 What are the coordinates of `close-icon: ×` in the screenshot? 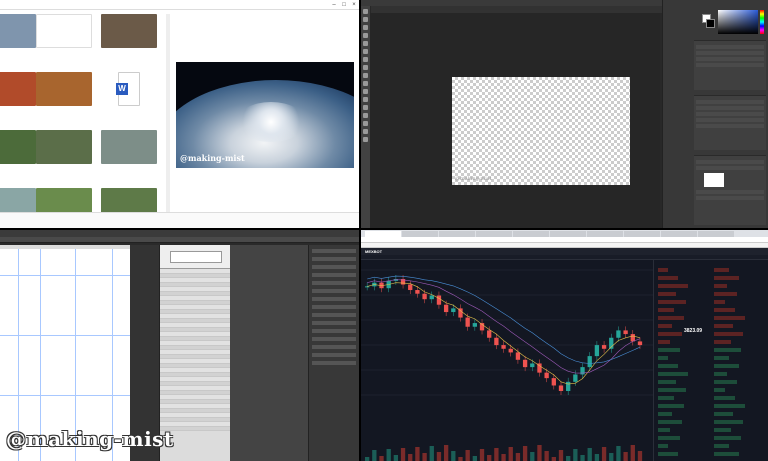 It's located at (354, 5).